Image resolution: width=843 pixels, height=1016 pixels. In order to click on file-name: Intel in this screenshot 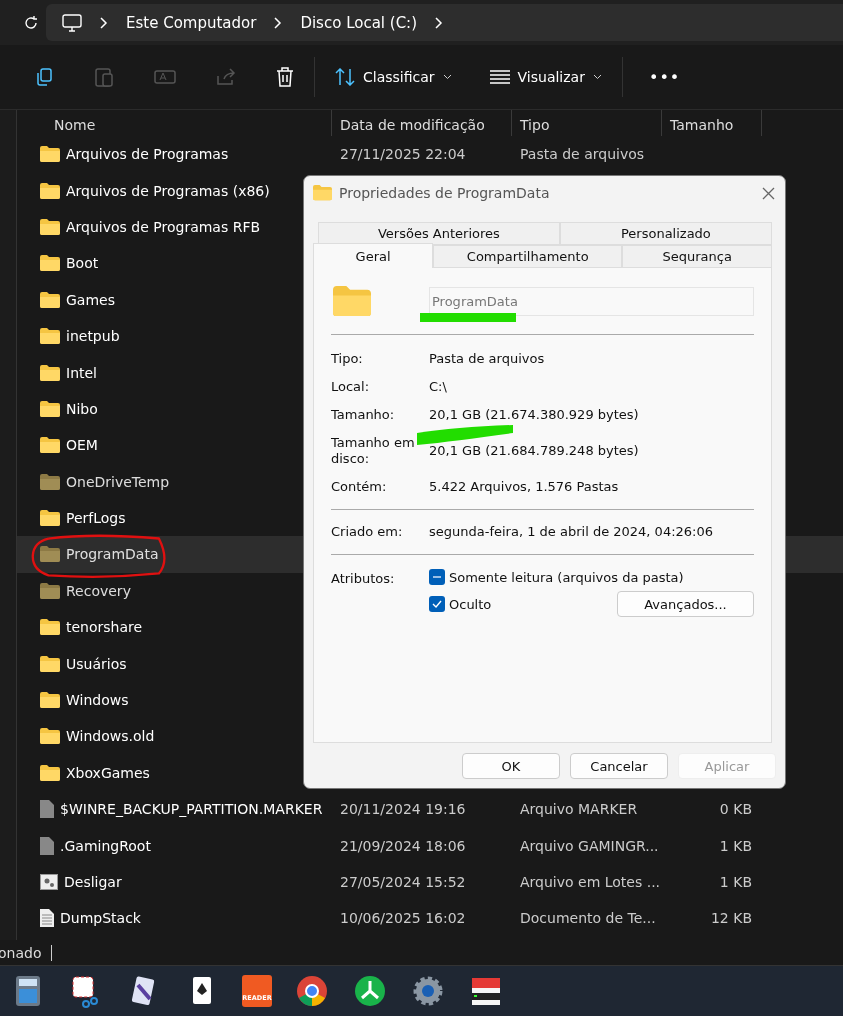, I will do `click(81, 372)`.